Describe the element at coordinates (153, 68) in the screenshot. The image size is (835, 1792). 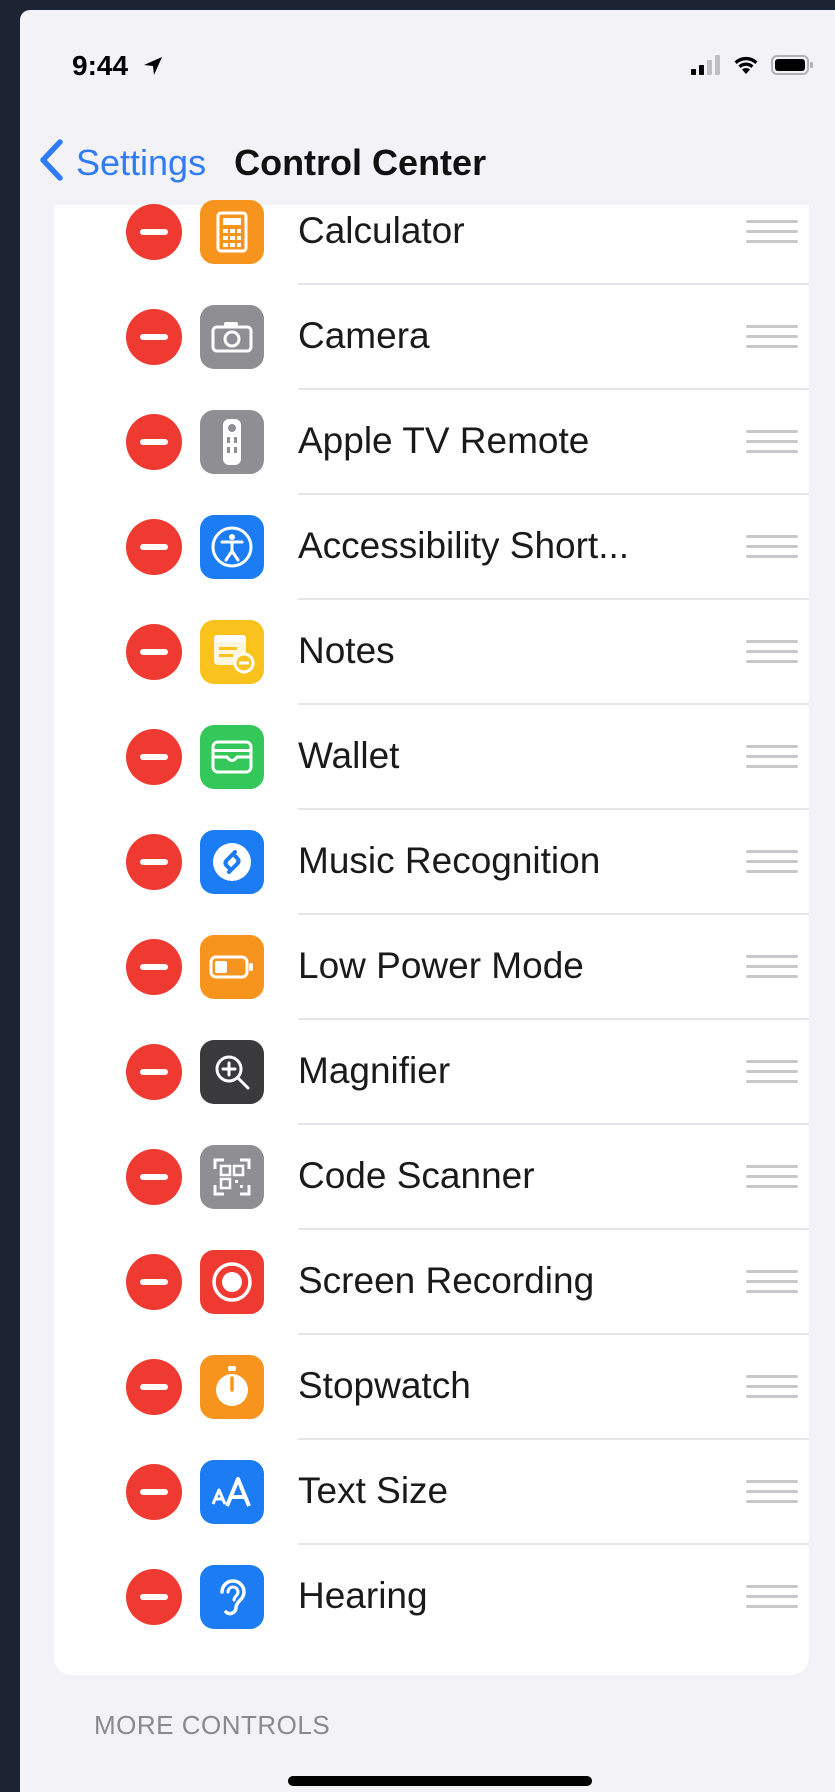
I see `location-arrow-icon` at that location.